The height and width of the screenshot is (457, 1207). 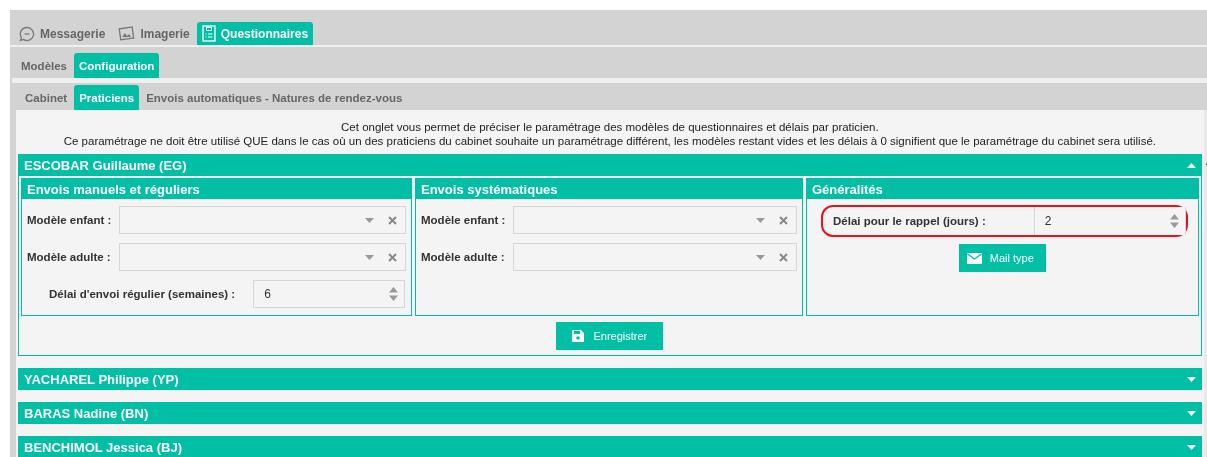 What do you see at coordinates (610, 379) in the screenshot?
I see `accordion-header: YACHAREL Philippe (YP)` at bounding box center [610, 379].